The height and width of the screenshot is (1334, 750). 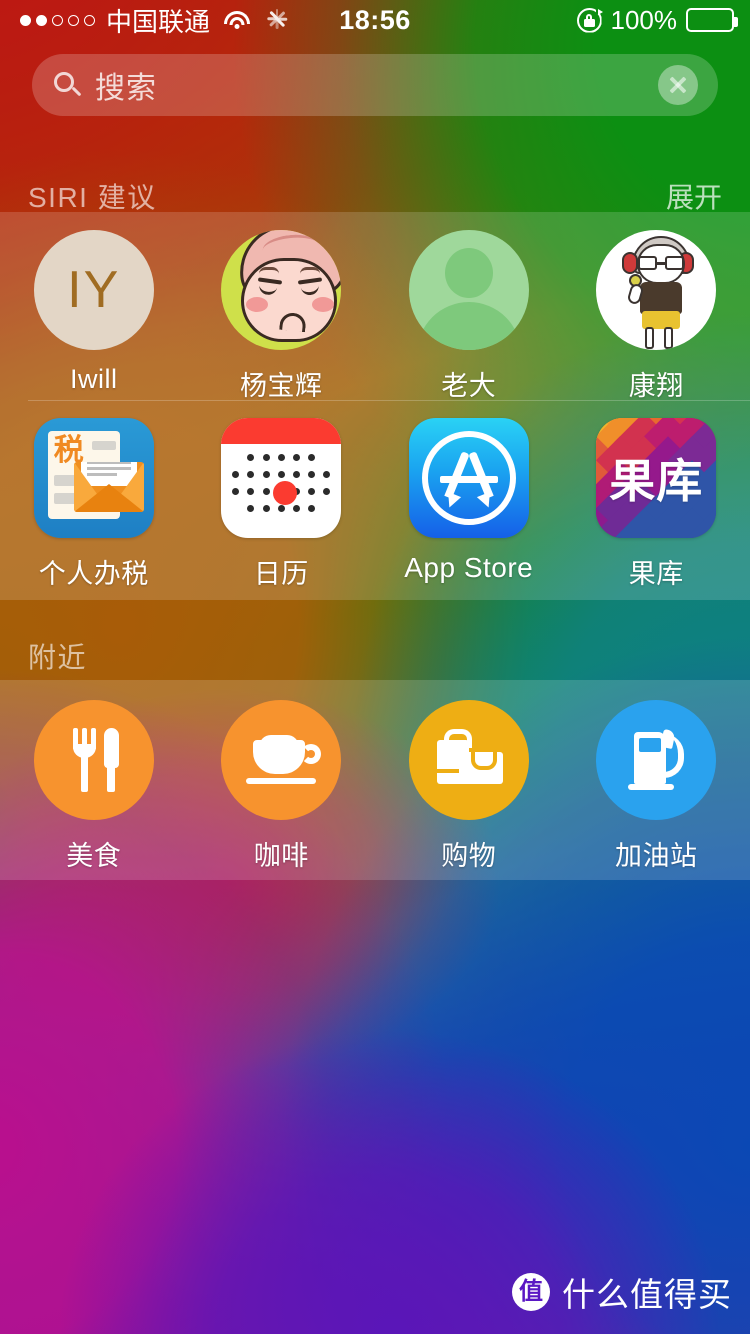 What do you see at coordinates (469, 386) in the screenshot?
I see `contact-label: 老大` at bounding box center [469, 386].